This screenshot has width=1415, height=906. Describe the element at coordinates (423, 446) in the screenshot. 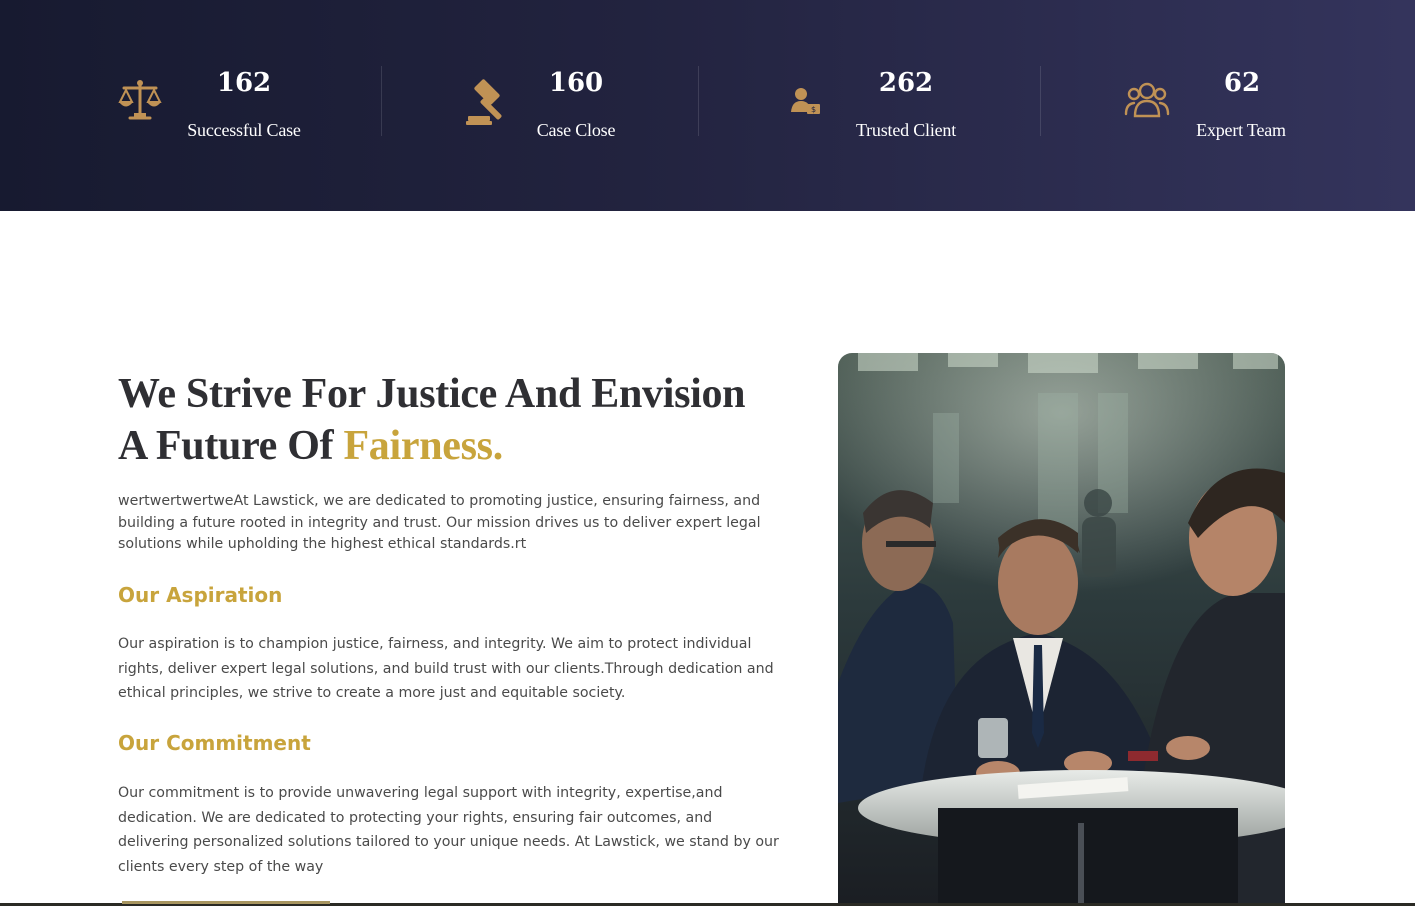

I see `headline-accent: Fairness.` at that location.